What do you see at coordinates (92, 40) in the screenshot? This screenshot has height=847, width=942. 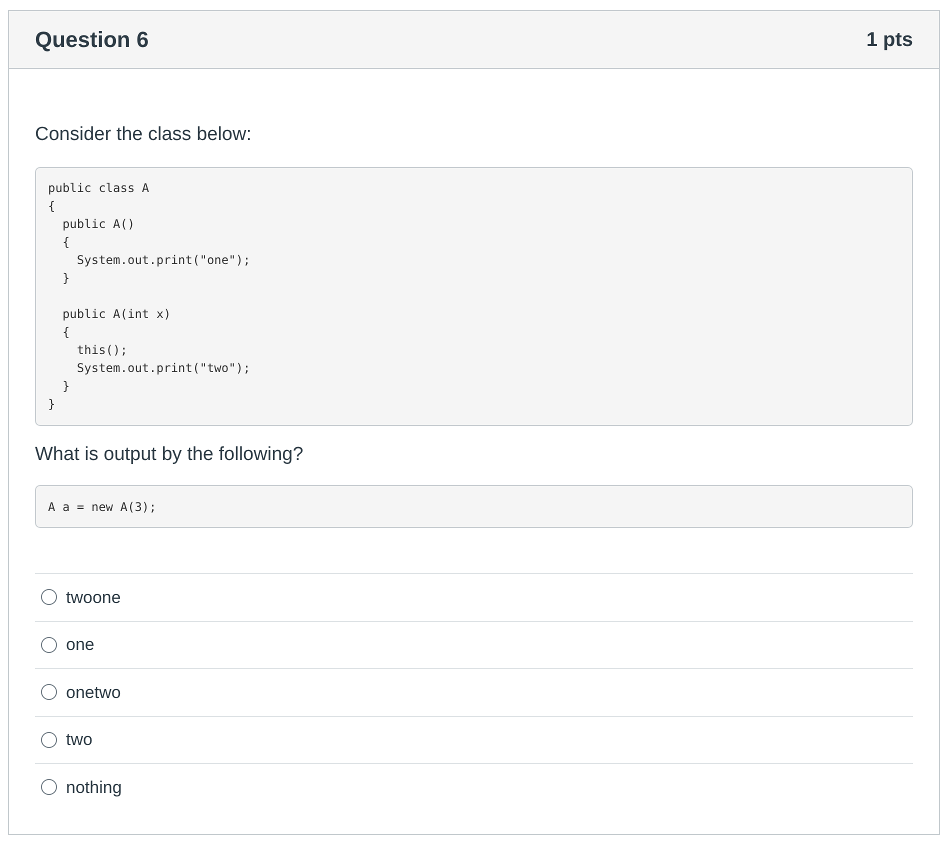 I see `question-title: Question 6` at bounding box center [92, 40].